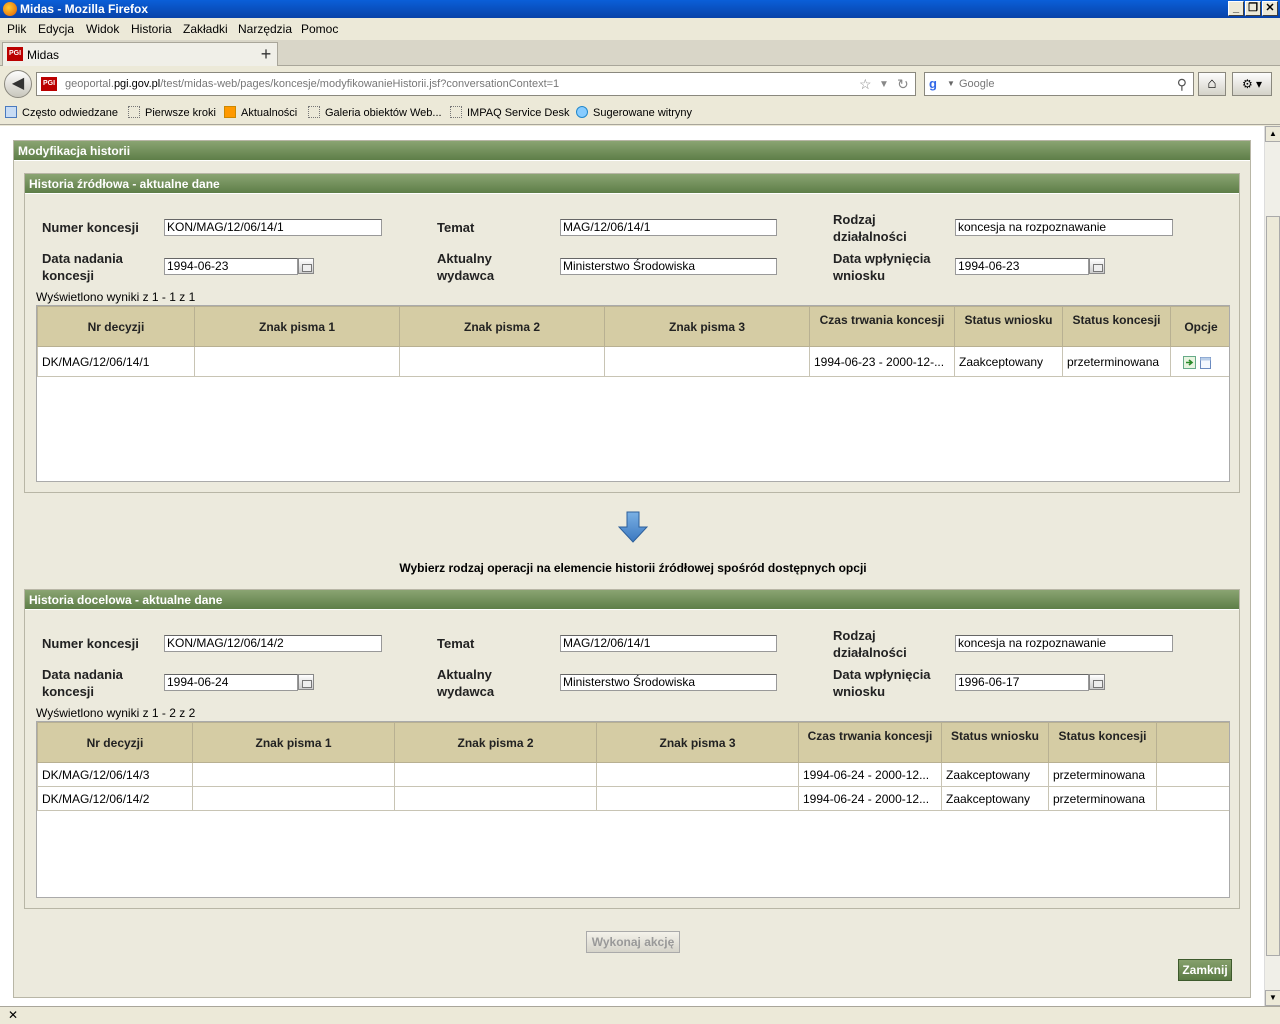 This screenshot has width=1280, height=1024. I want to click on col-opcje-empty, so click(1192, 742).